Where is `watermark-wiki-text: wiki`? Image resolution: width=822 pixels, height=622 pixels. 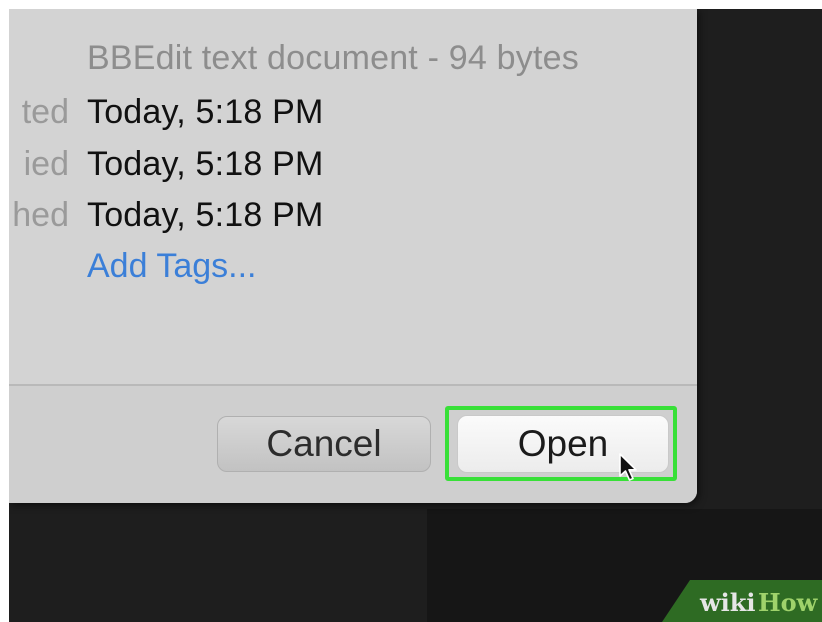 watermark-wiki-text: wiki is located at coordinates (728, 602).